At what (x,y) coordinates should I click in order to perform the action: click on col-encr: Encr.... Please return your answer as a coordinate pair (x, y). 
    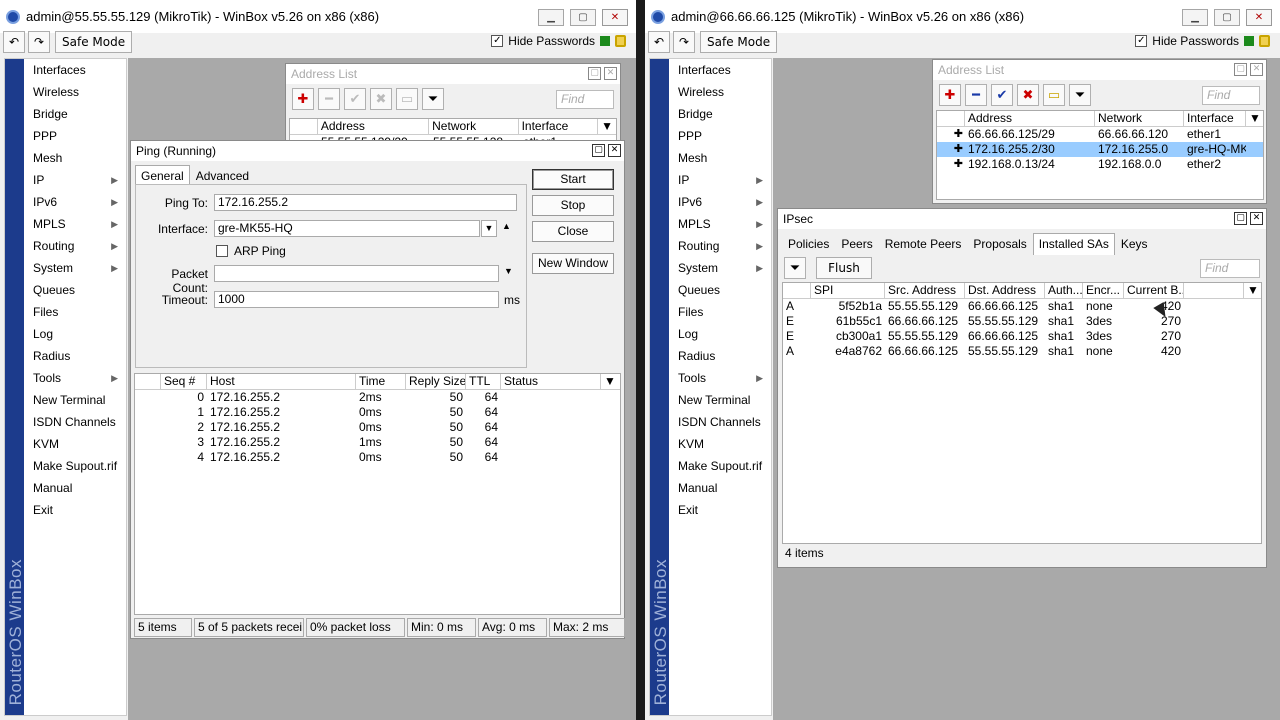
    Looking at the image, I should click on (1103, 290).